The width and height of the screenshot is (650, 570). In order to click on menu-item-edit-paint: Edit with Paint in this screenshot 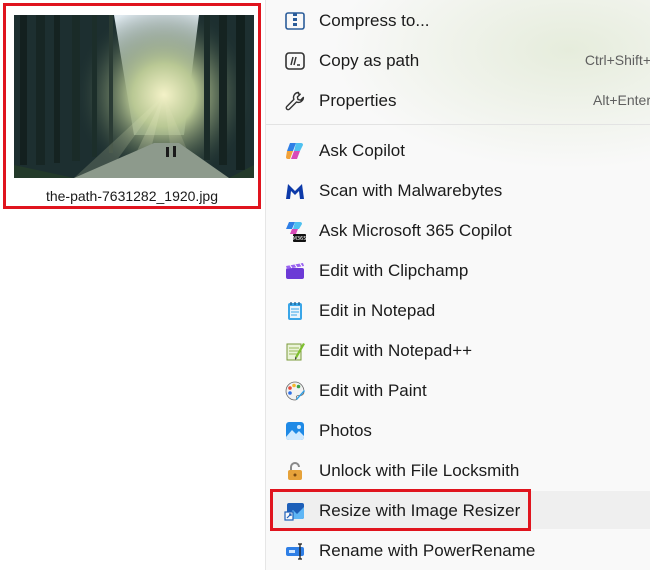, I will do `click(461, 390)`.